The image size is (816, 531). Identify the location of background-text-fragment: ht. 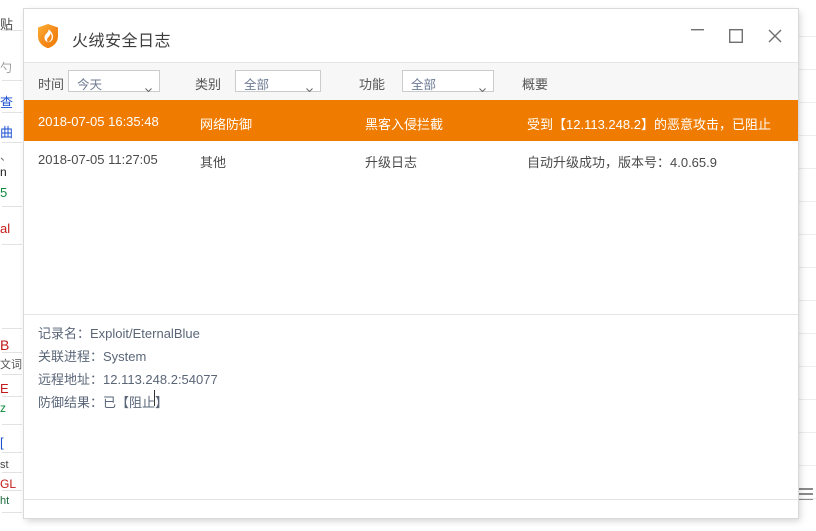
(5, 501).